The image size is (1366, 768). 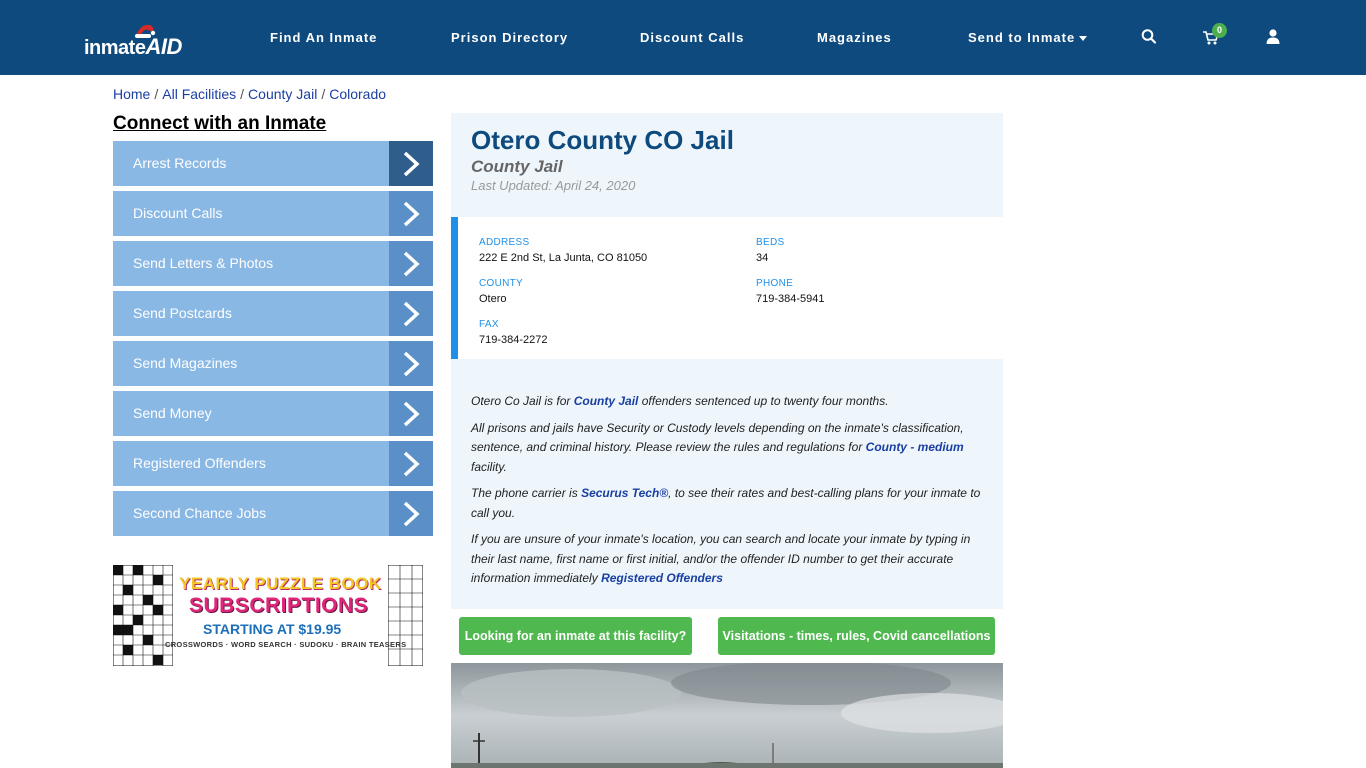 What do you see at coordinates (790, 299) in the screenshot?
I see `phone-value: 719-384-5941` at bounding box center [790, 299].